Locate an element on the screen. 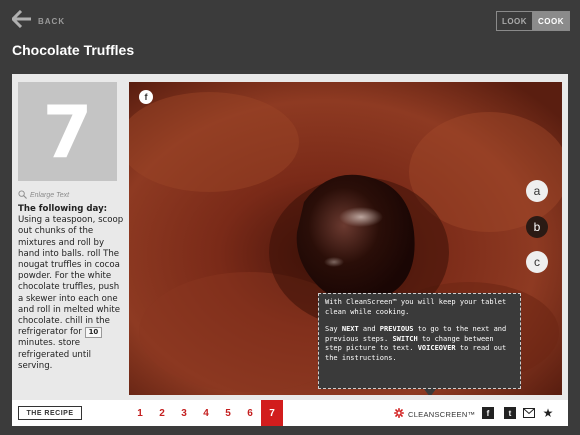  step-heading: The following day: is located at coordinates (63, 209).